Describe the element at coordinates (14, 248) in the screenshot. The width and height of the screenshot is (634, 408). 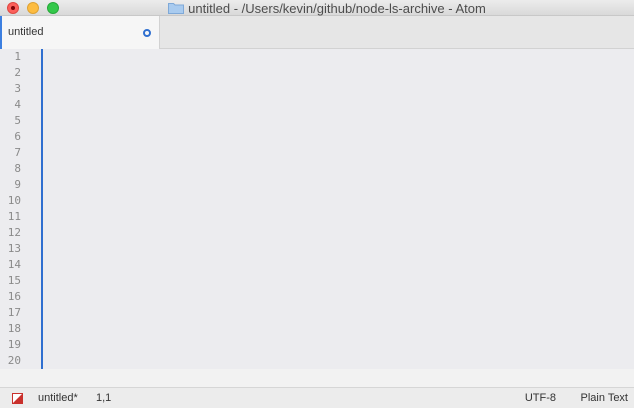
I see `line-number: 13` at that location.